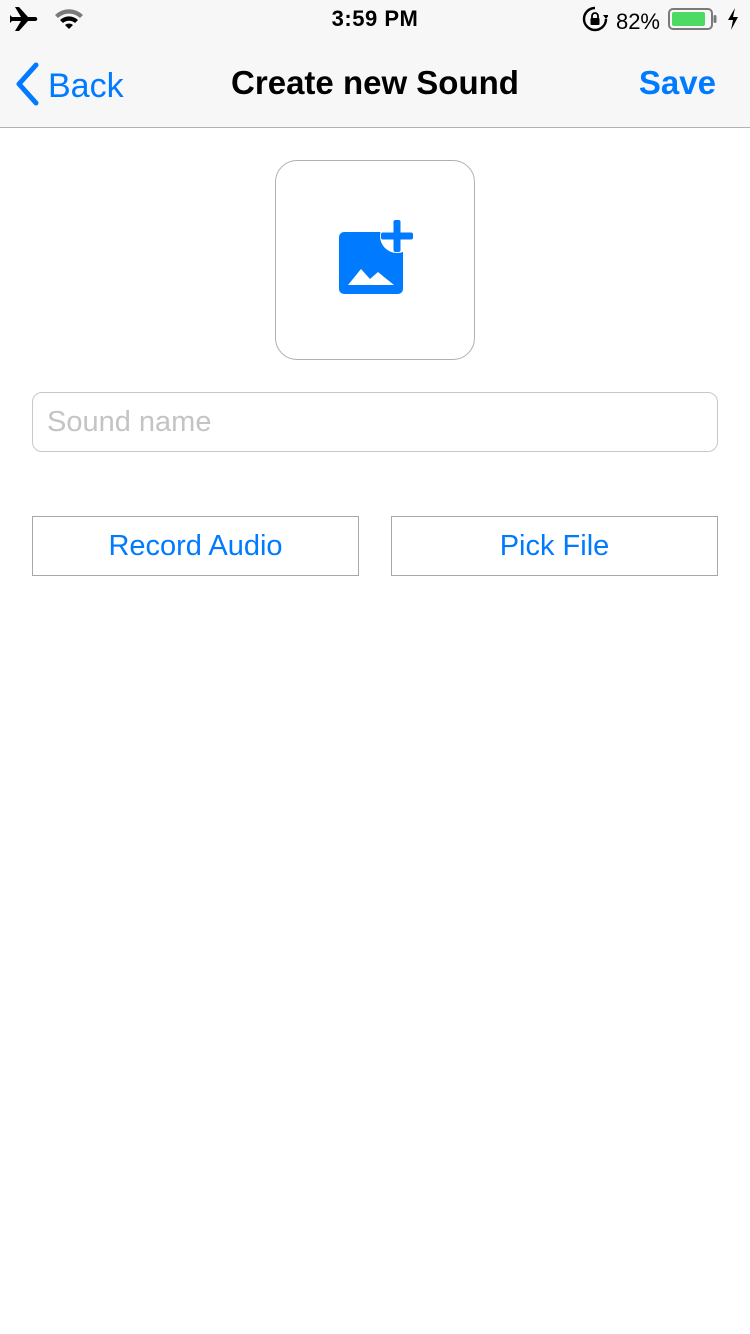 The height and width of the screenshot is (1334, 750). I want to click on navigation-bar: Back Create new Sound Save, so click(375, 84).